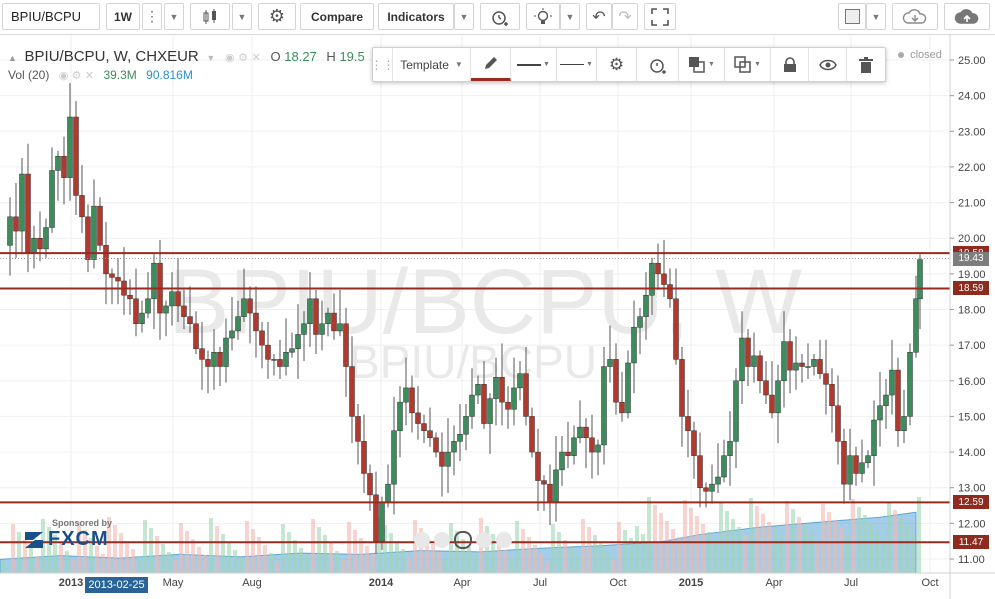 This screenshot has width=995, height=599. I want to click on compare-button: Compare, so click(337, 16).